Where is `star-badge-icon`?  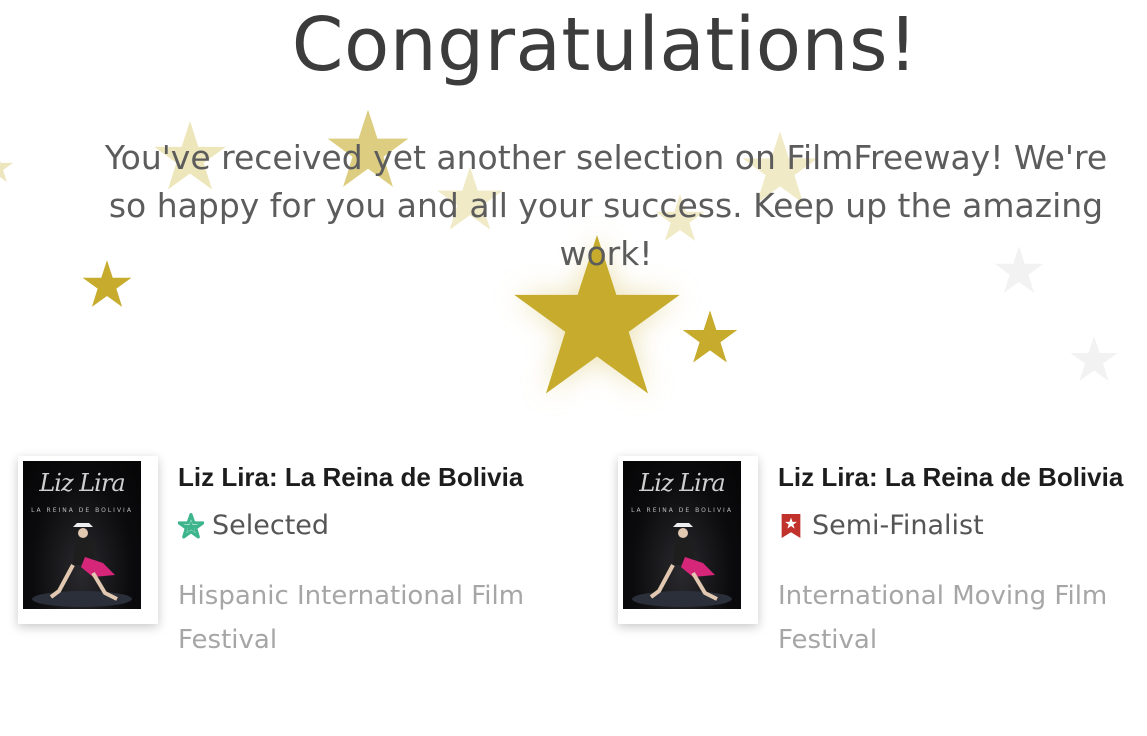
star-badge-icon is located at coordinates (191, 525).